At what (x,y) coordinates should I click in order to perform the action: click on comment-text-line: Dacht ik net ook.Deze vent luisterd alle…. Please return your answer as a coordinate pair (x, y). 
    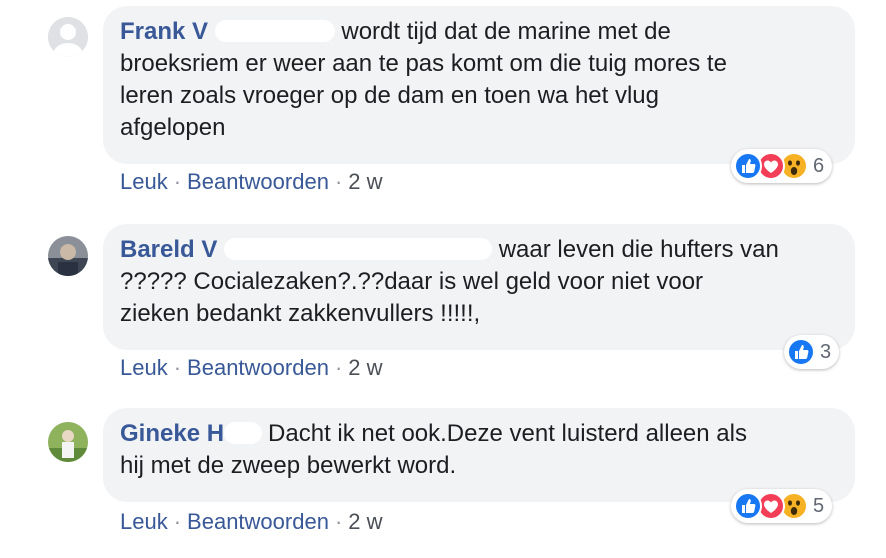
    Looking at the image, I should click on (507, 433).